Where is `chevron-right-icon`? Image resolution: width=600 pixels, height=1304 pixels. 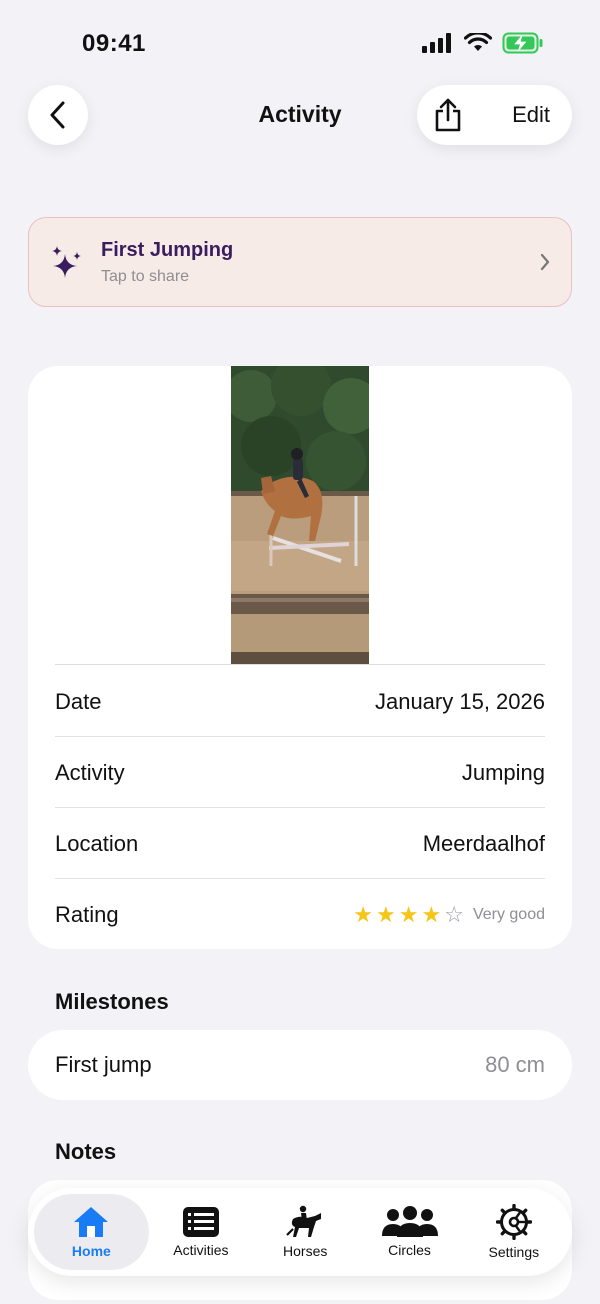 chevron-right-icon is located at coordinates (545, 262).